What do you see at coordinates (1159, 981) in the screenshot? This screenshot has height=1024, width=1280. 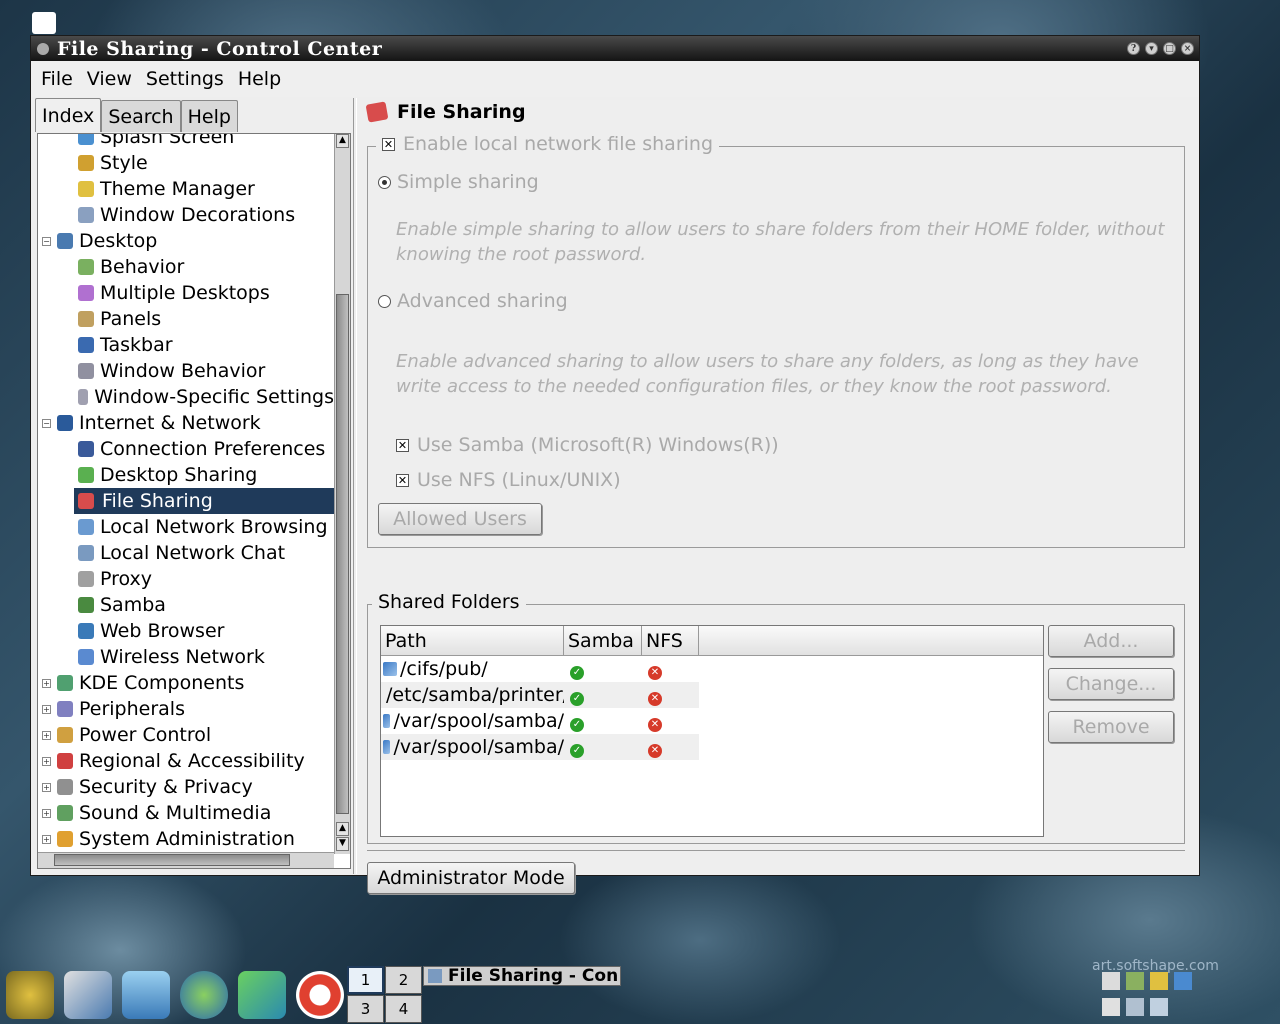 I see `tray-power-icon` at bounding box center [1159, 981].